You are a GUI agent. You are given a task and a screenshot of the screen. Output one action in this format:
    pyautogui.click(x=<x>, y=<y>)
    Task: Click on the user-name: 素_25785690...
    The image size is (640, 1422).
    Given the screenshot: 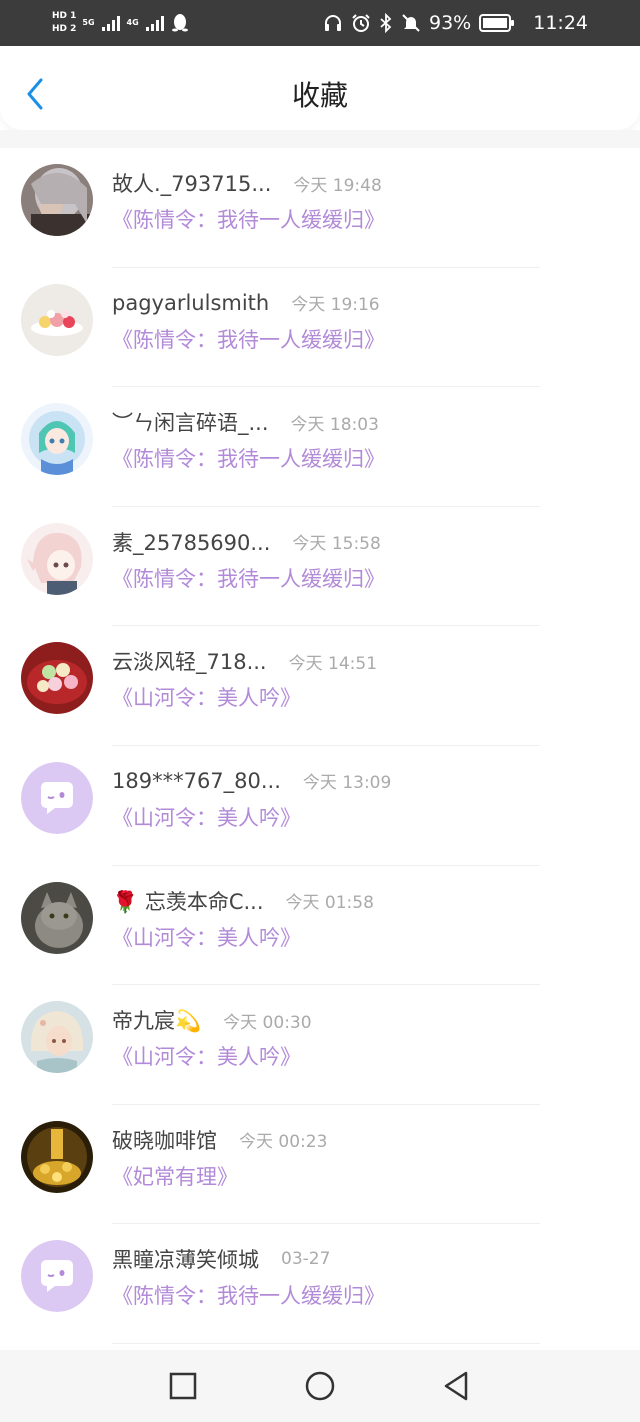 What is the action you would take?
    pyautogui.click(x=191, y=542)
    